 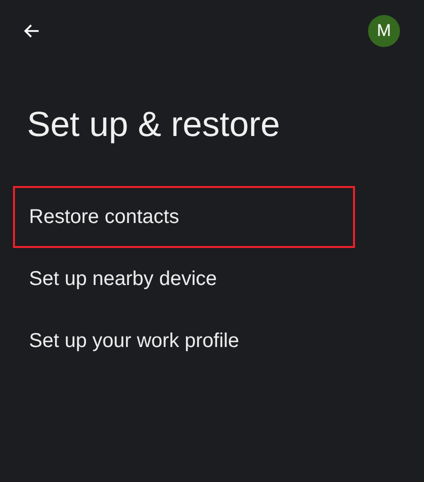 What do you see at coordinates (184, 279) in the screenshot?
I see `menu-item: Set up nearby device` at bounding box center [184, 279].